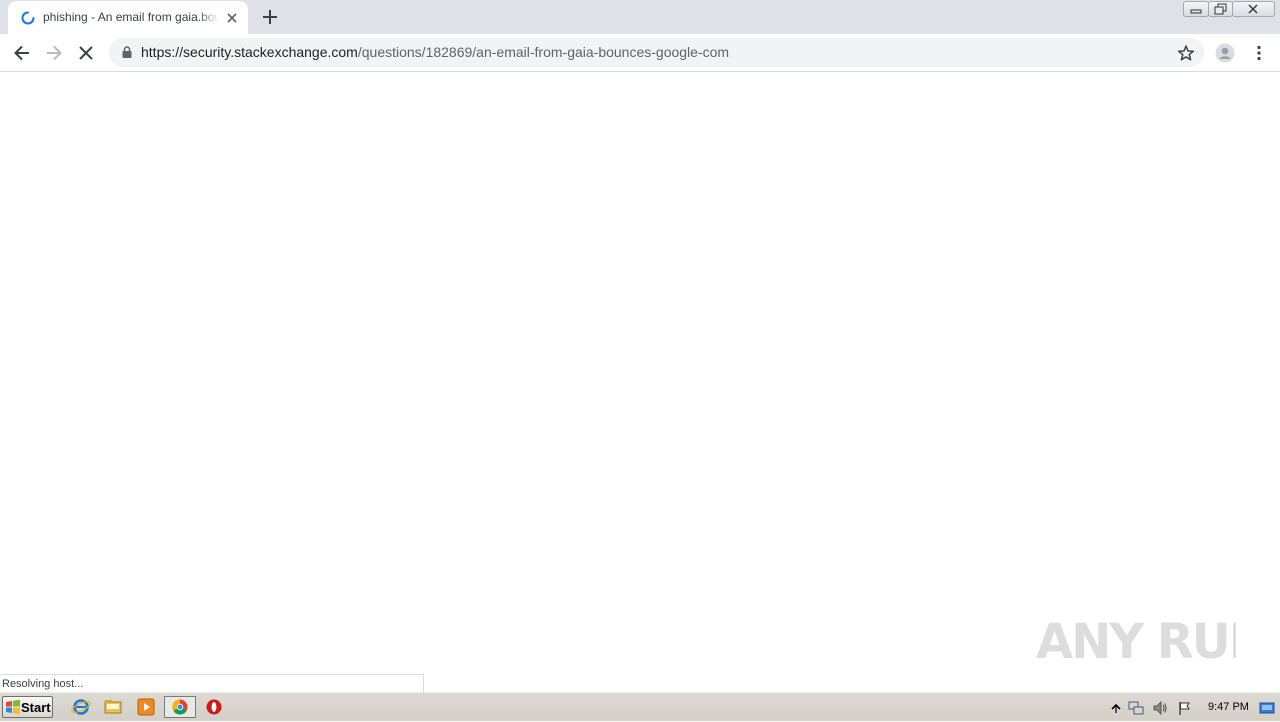  I want to click on show-hidden-icons-icon, so click(1116, 708).